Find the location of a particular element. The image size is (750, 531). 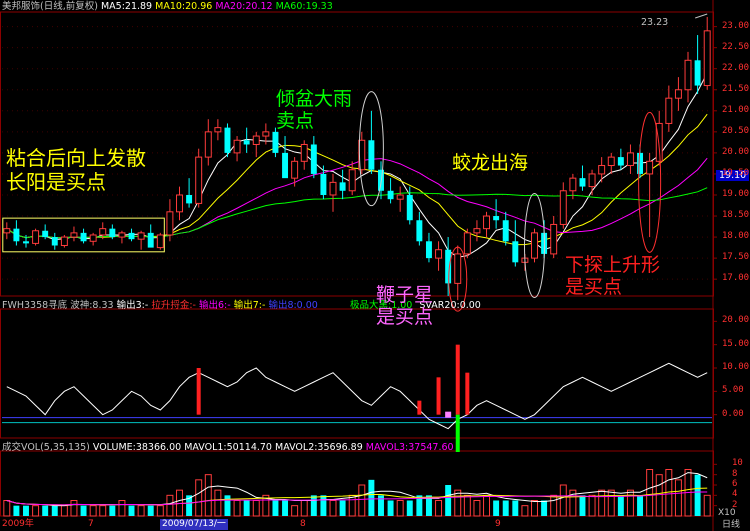

annotation-qingpen-line2: 卖点 is located at coordinates (295, 121).